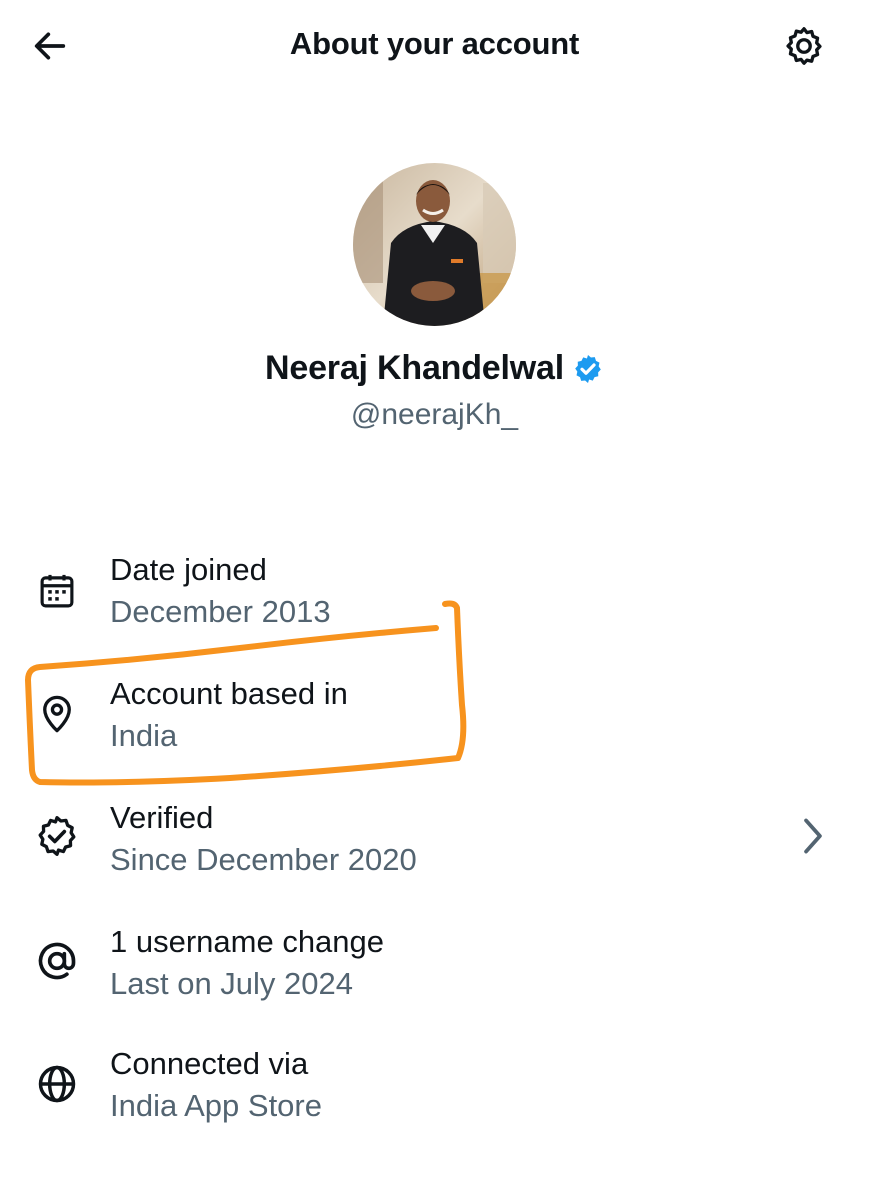 Image resolution: width=869 pixels, height=1200 pixels. I want to click on profile-avatar, so click(434, 244).